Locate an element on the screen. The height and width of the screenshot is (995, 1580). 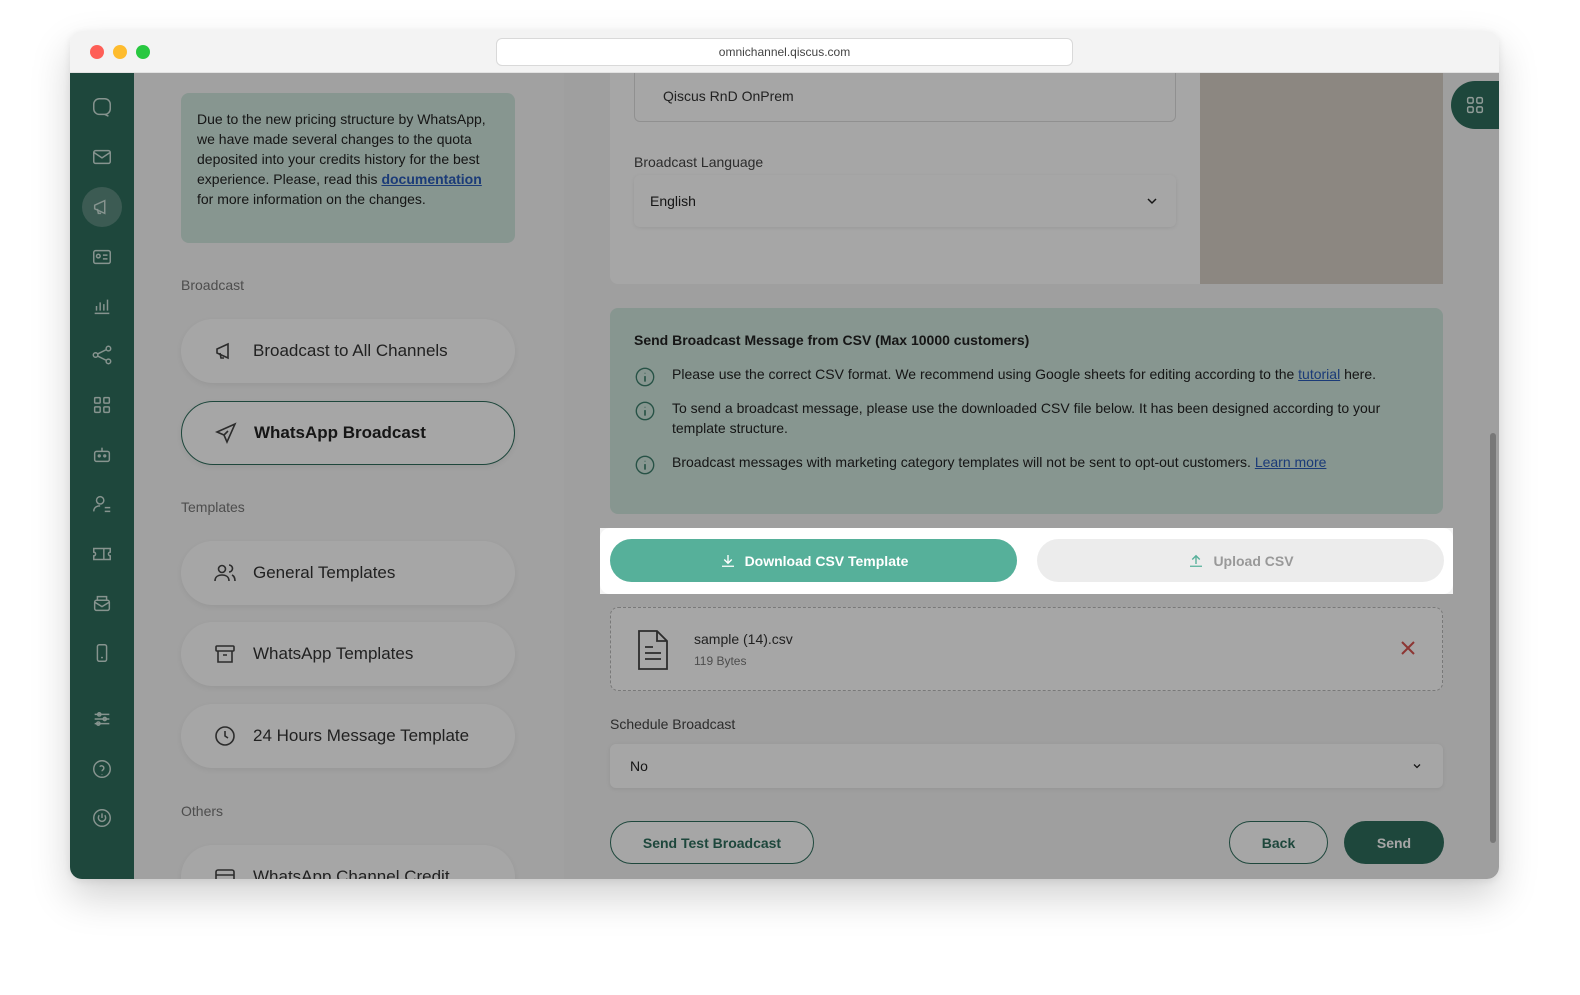
language-value: English is located at coordinates (673, 201).